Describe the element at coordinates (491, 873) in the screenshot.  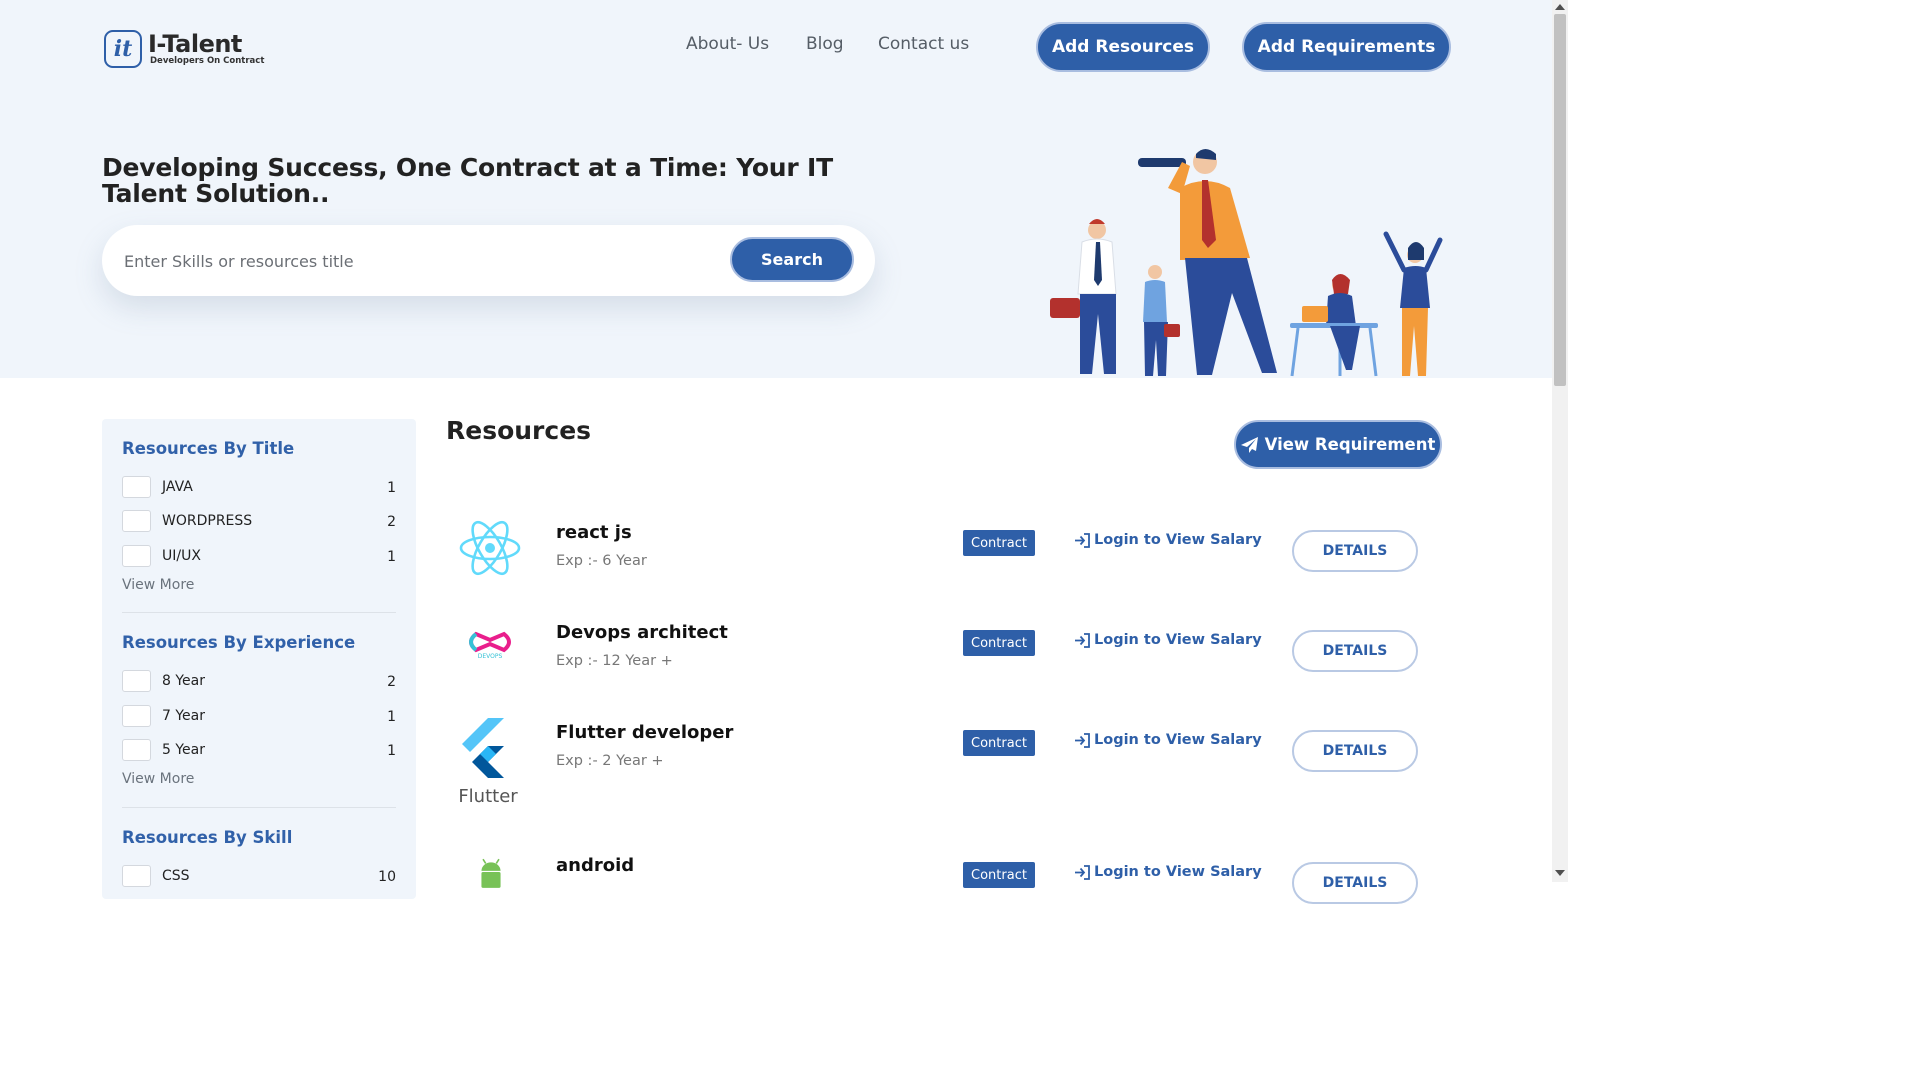
I see `android-icon` at that location.